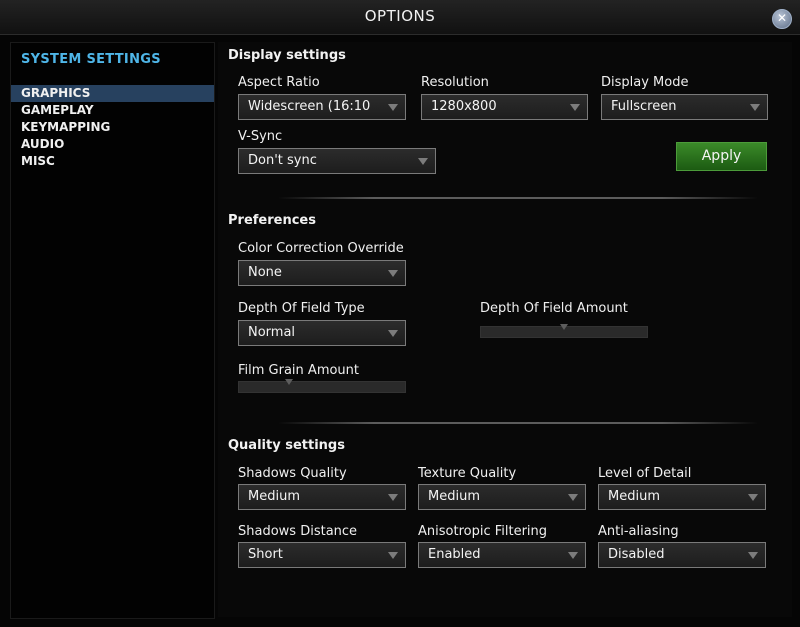  What do you see at coordinates (464, 106) in the screenshot?
I see `resolution-value: 1280x800` at bounding box center [464, 106].